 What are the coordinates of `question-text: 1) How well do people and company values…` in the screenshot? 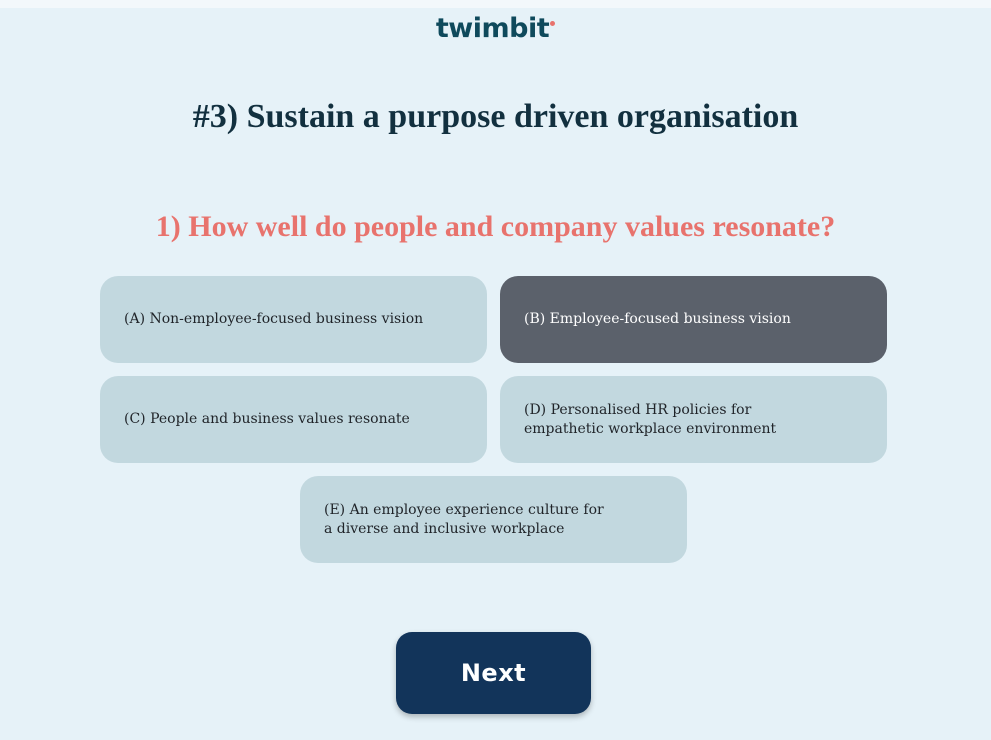 It's located at (495, 226).